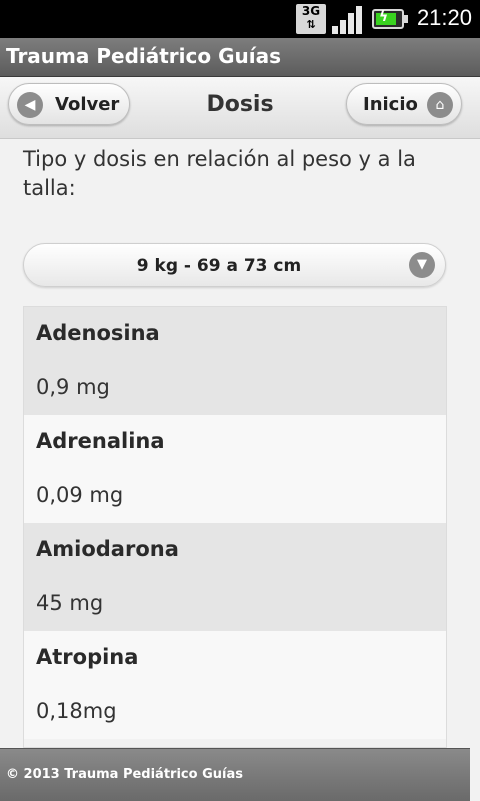 The image size is (480, 801). I want to click on app-title: Trauma Pediátrico Guías, so click(143, 56).